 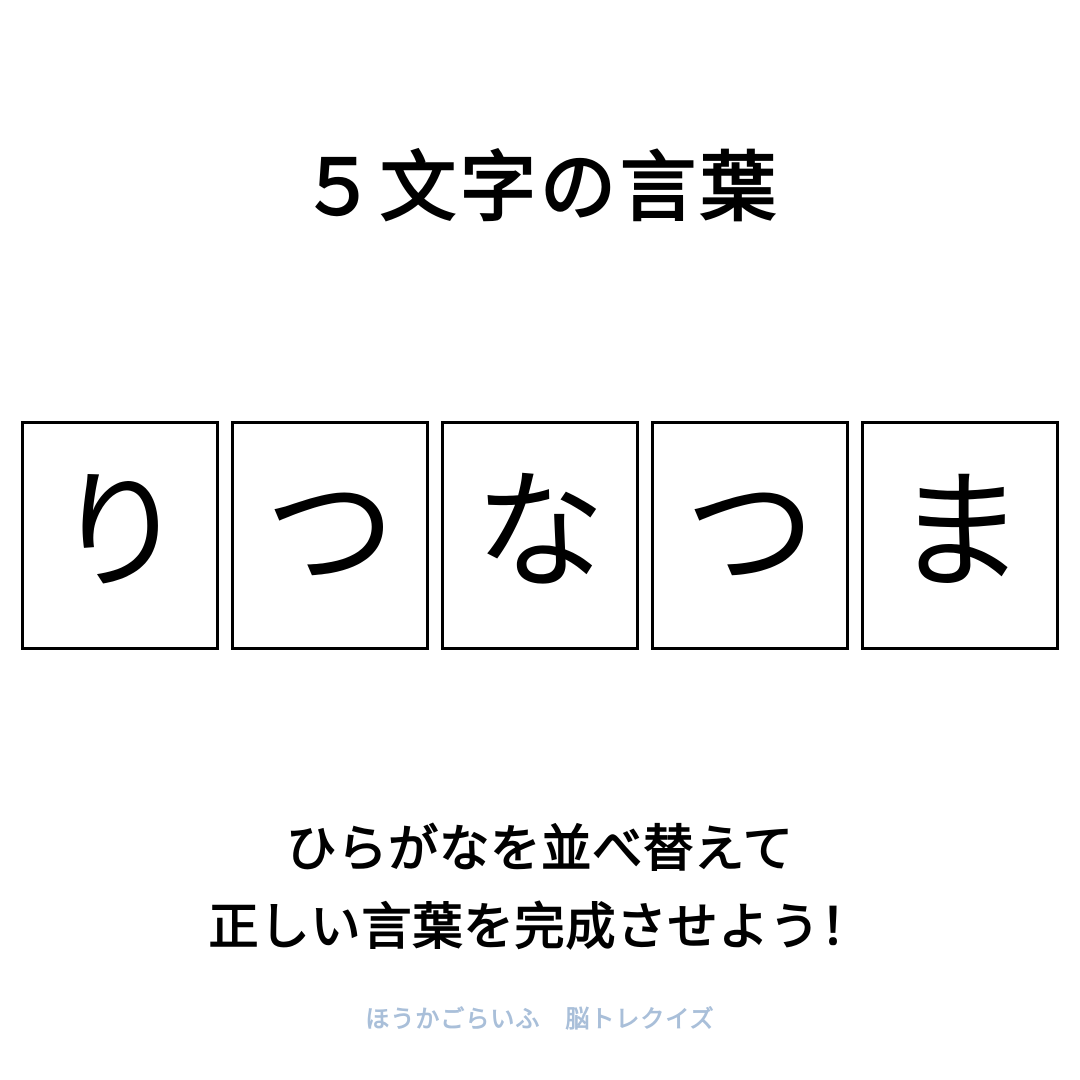 I want to click on letter-tile: ま, so click(x=960, y=535).